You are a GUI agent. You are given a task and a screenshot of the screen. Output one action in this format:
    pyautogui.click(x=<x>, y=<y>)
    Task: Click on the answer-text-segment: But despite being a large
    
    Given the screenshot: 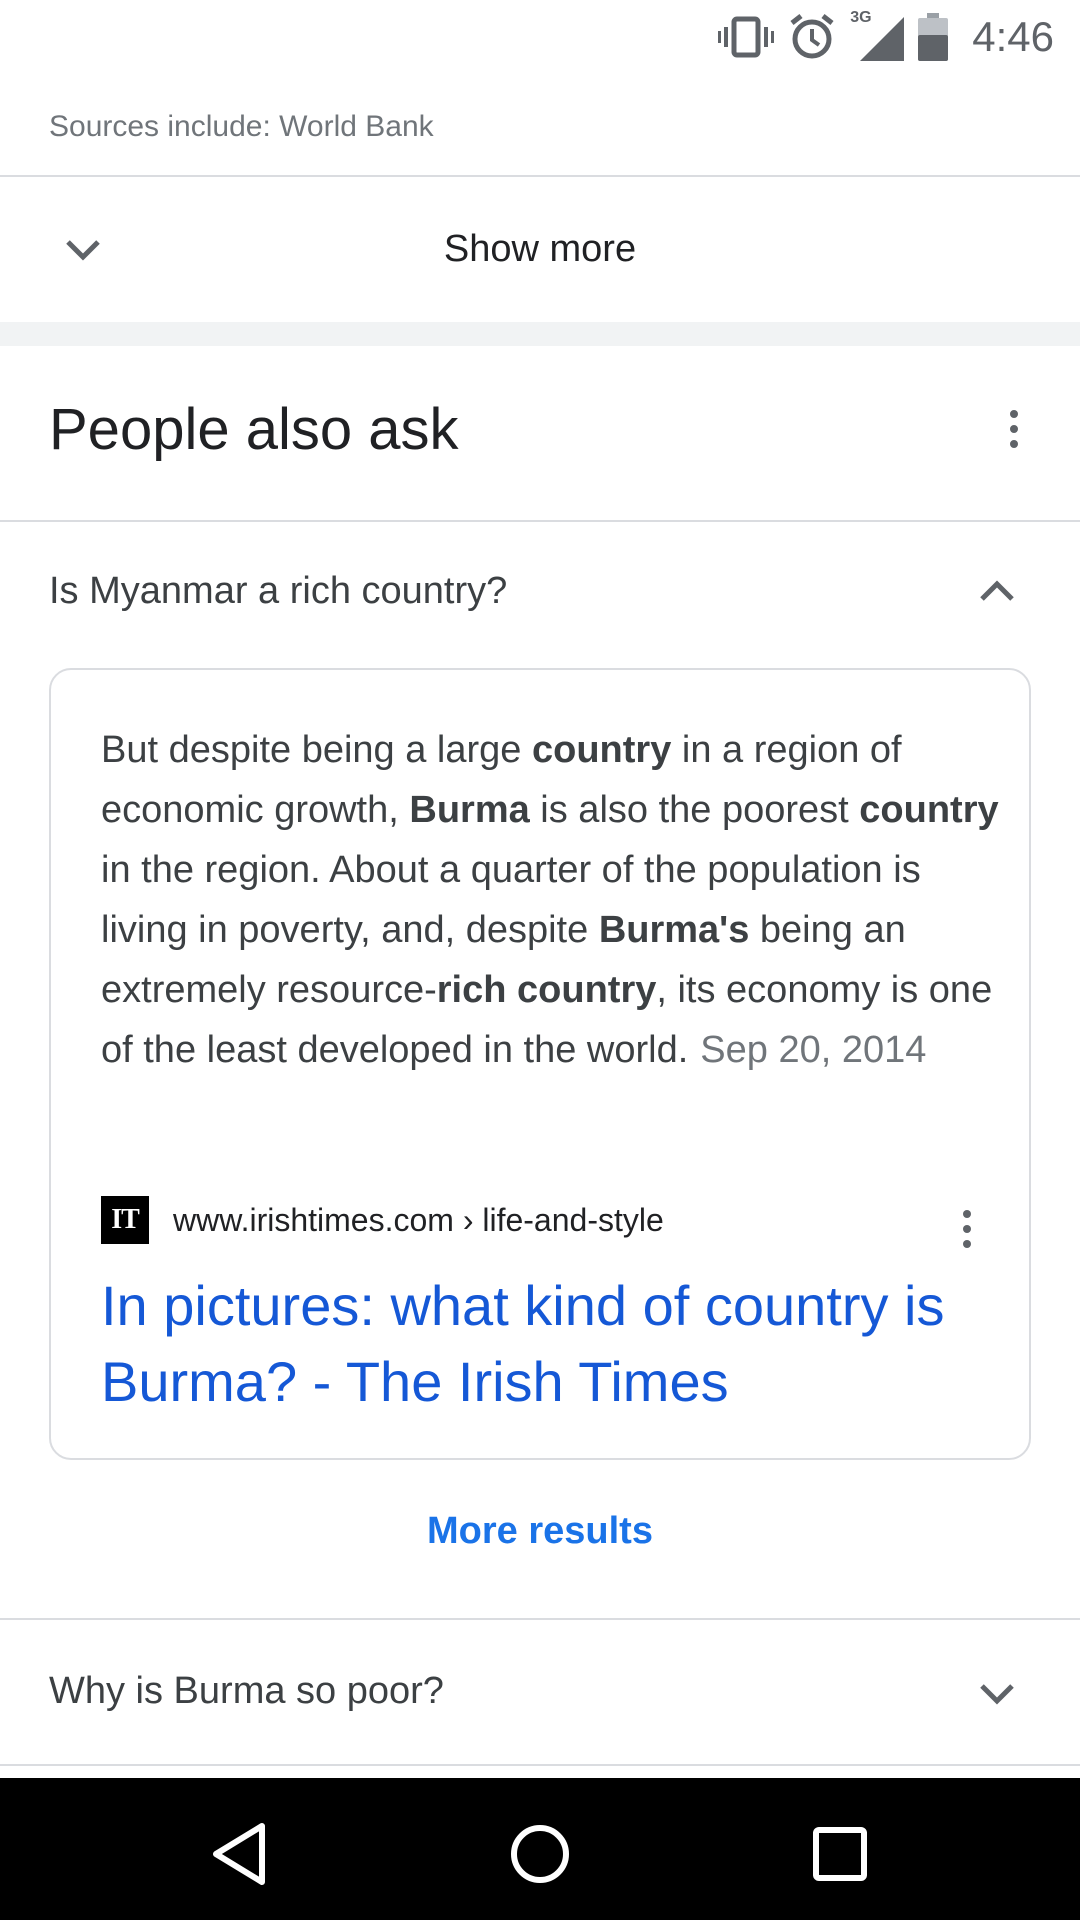 What is the action you would take?
    pyautogui.click(x=316, y=750)
    